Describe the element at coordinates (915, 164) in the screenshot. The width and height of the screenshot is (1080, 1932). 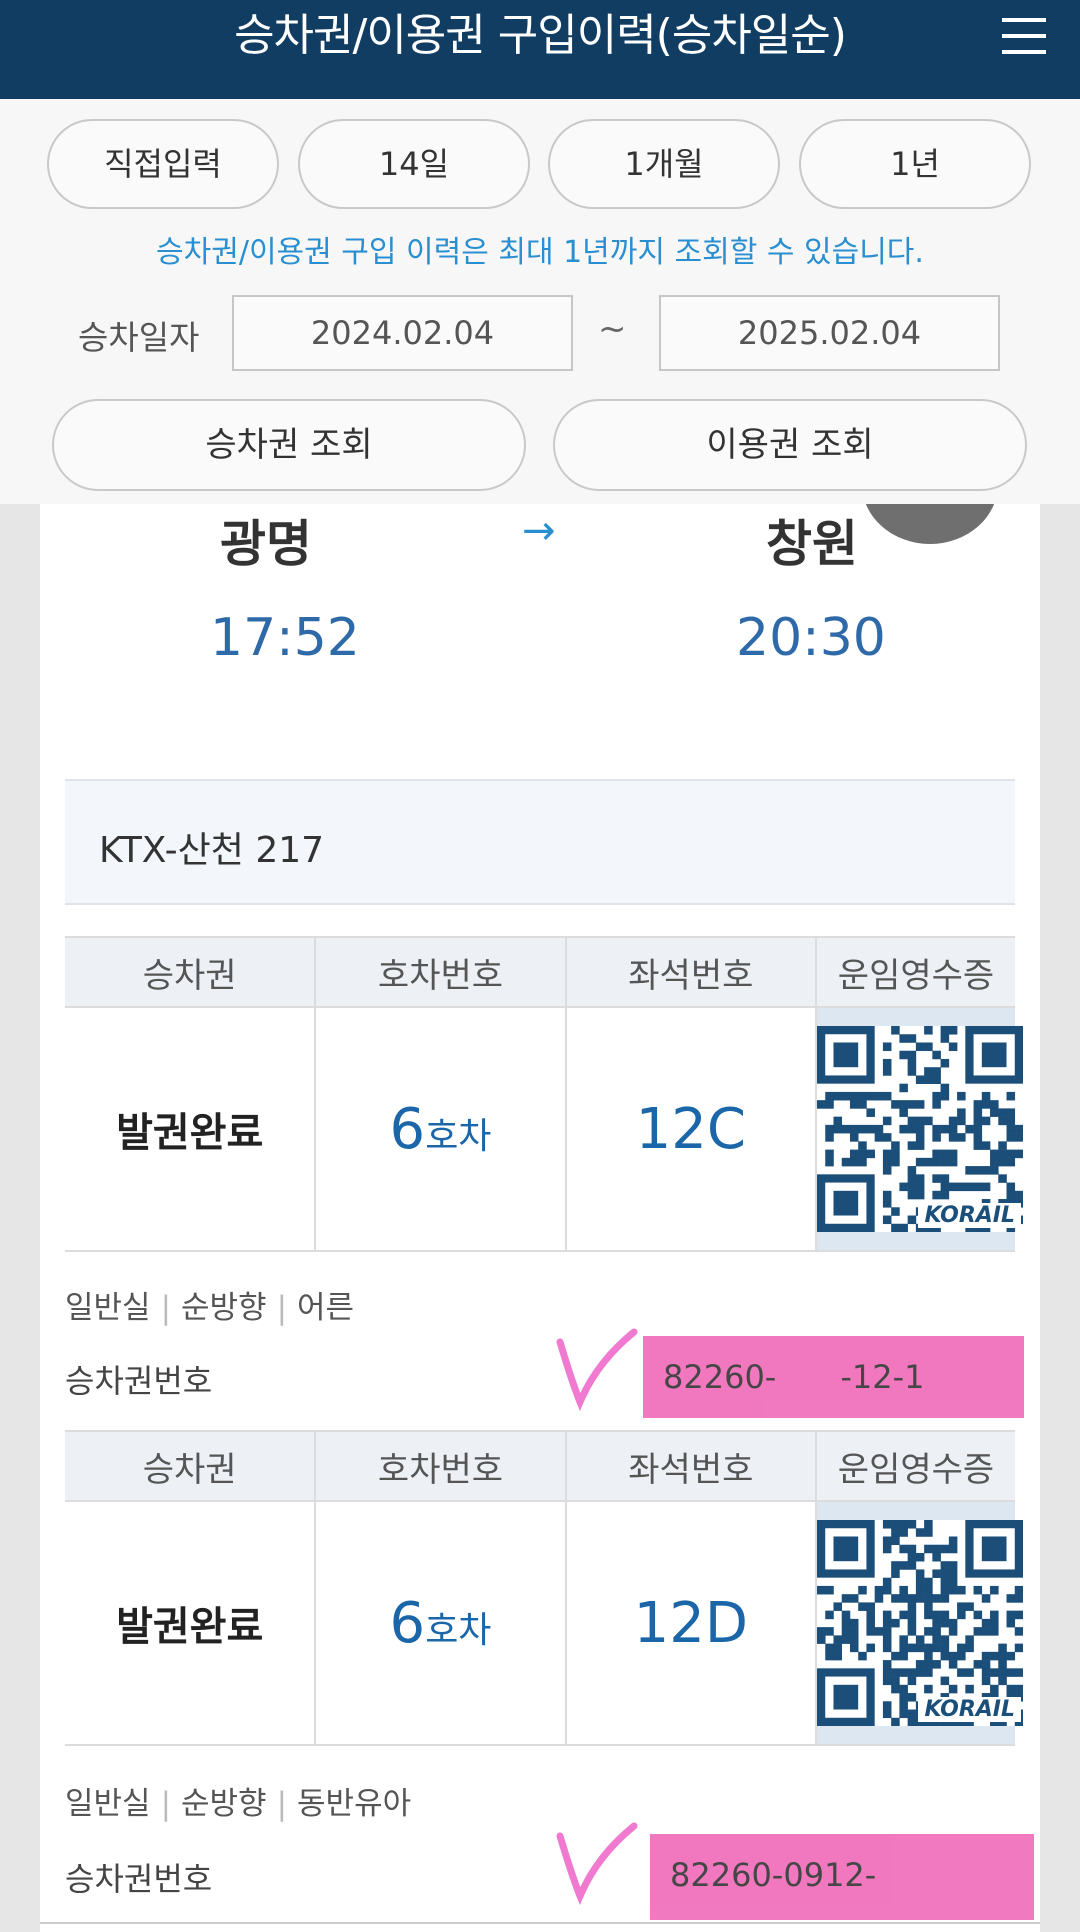
I see `period-1year-button: 1년` at that location.